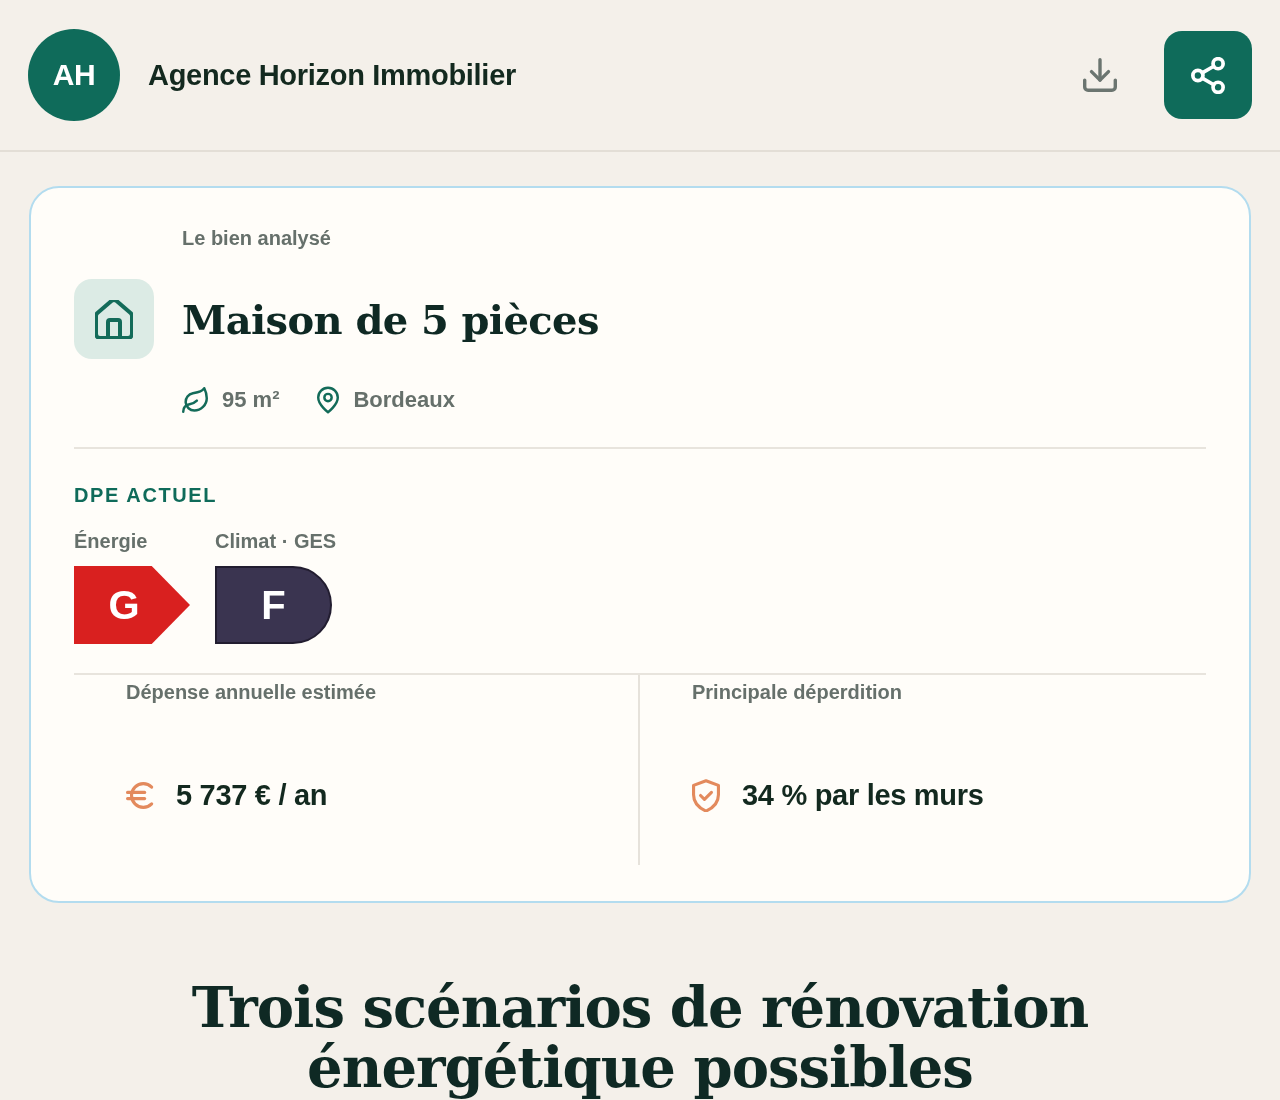 This screenshot has height=1100, width=1280. I want to click on property-eyebrow: Le bien analysé, so click(256, 238).